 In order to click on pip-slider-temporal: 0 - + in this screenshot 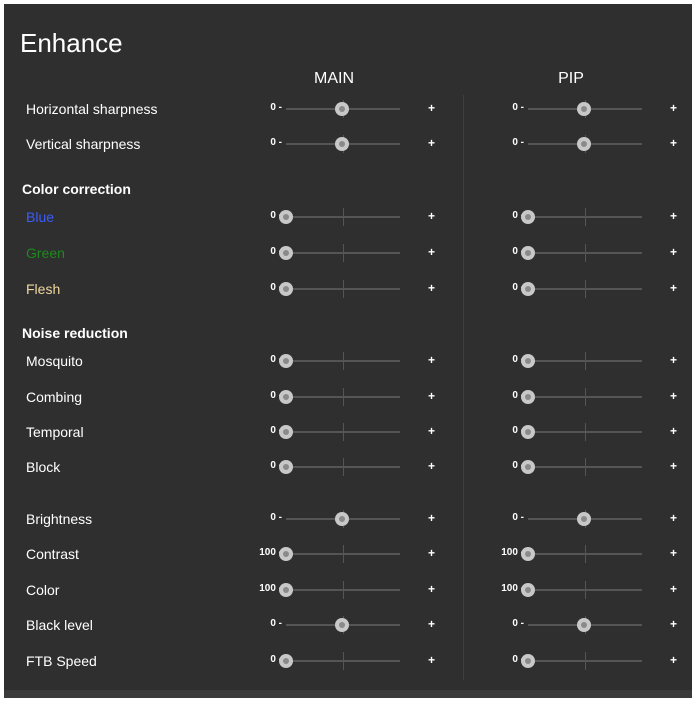, I will do `click(585, 432)`.